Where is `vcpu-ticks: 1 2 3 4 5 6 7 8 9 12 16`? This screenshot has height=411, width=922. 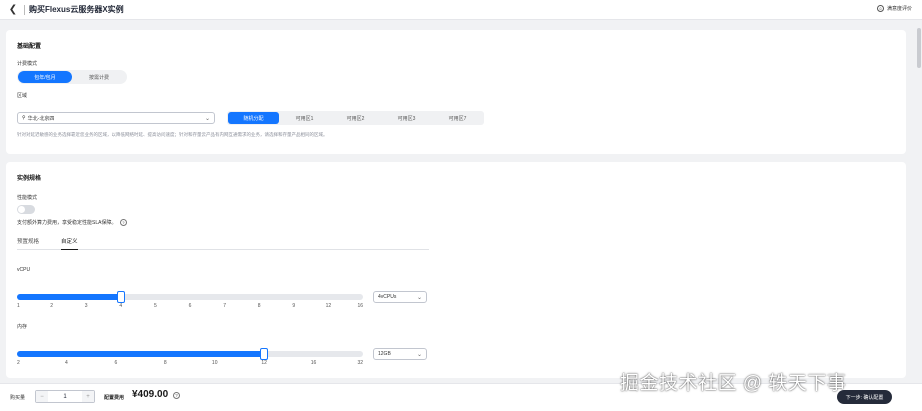 vcpu-ticks: 1 2 3 4 5 6 7 8 9 12 16 is located at coordinates (190, 307).